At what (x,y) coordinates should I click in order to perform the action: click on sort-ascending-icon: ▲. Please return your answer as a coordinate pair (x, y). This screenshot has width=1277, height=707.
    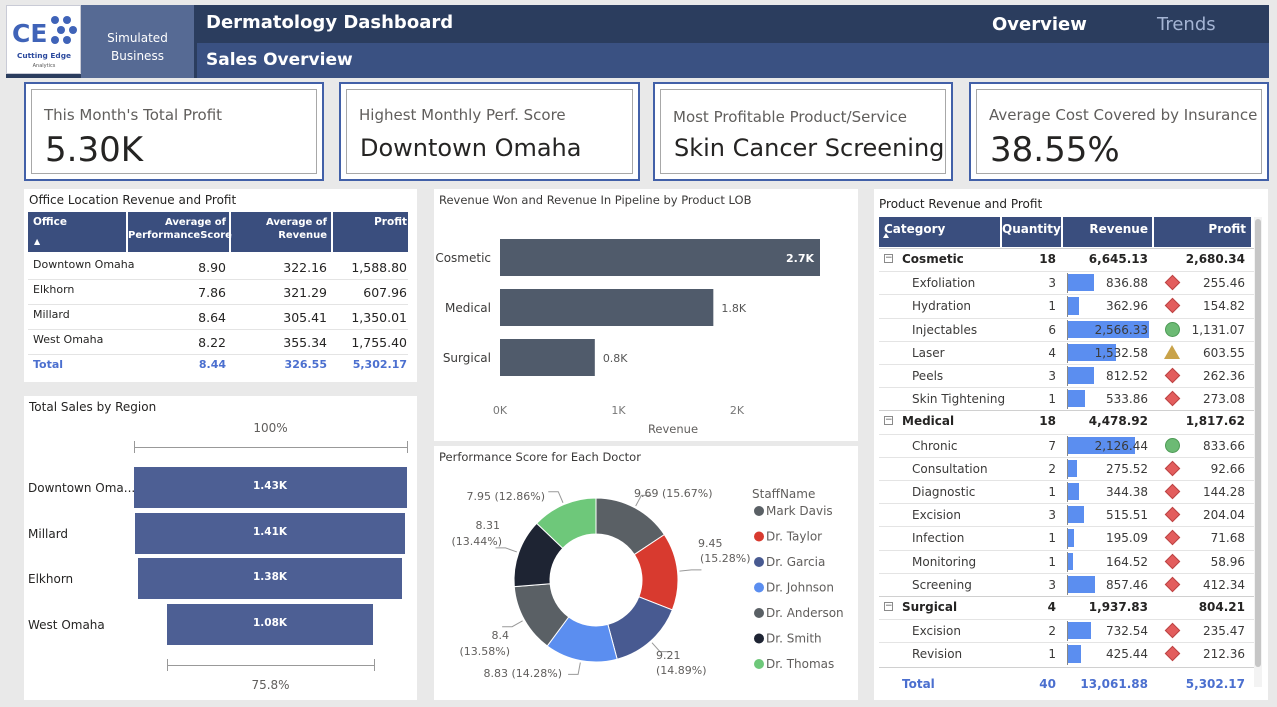
    Looking at the image, I should click on (37, 241).